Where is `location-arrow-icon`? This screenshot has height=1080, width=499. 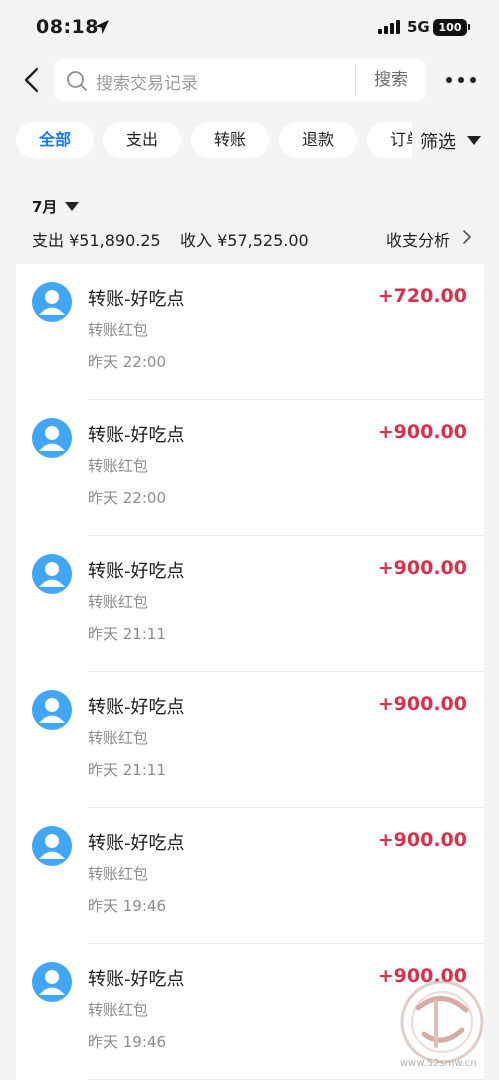 location-arrow-icon is located at coordinates (102, 27).